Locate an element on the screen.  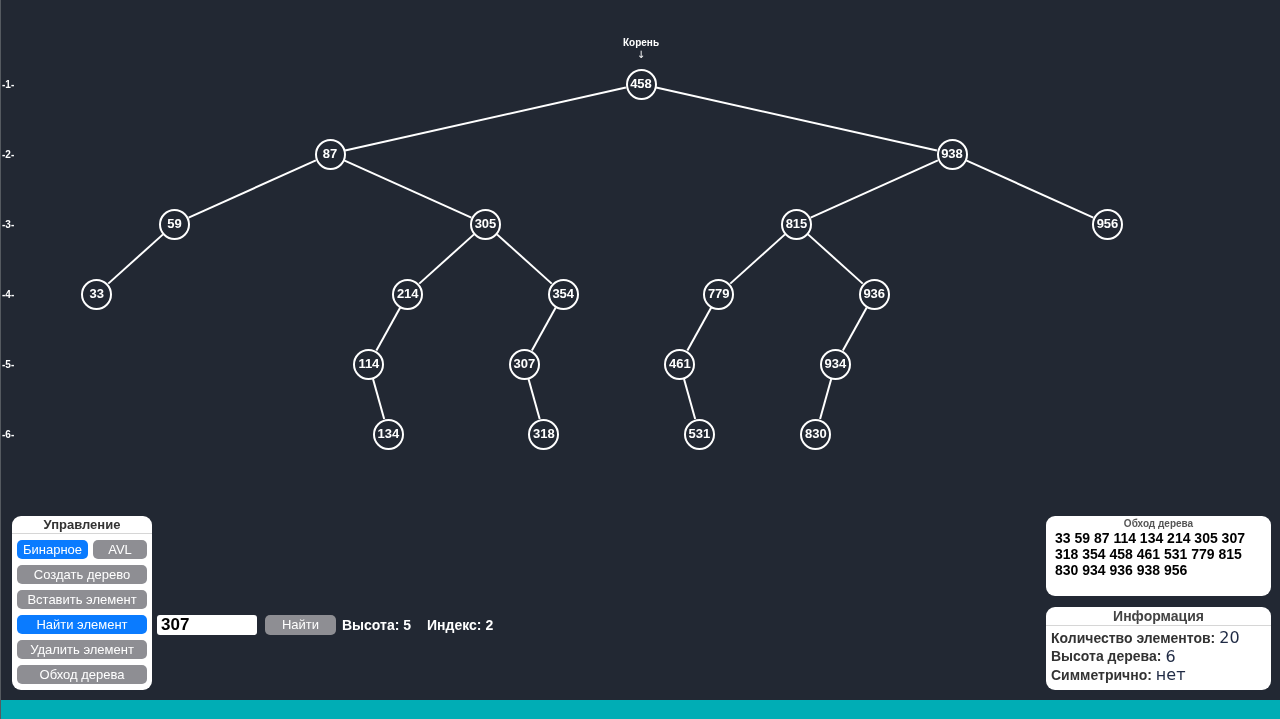
info-label: Симметрично: is located at coordinates (1101, 675).